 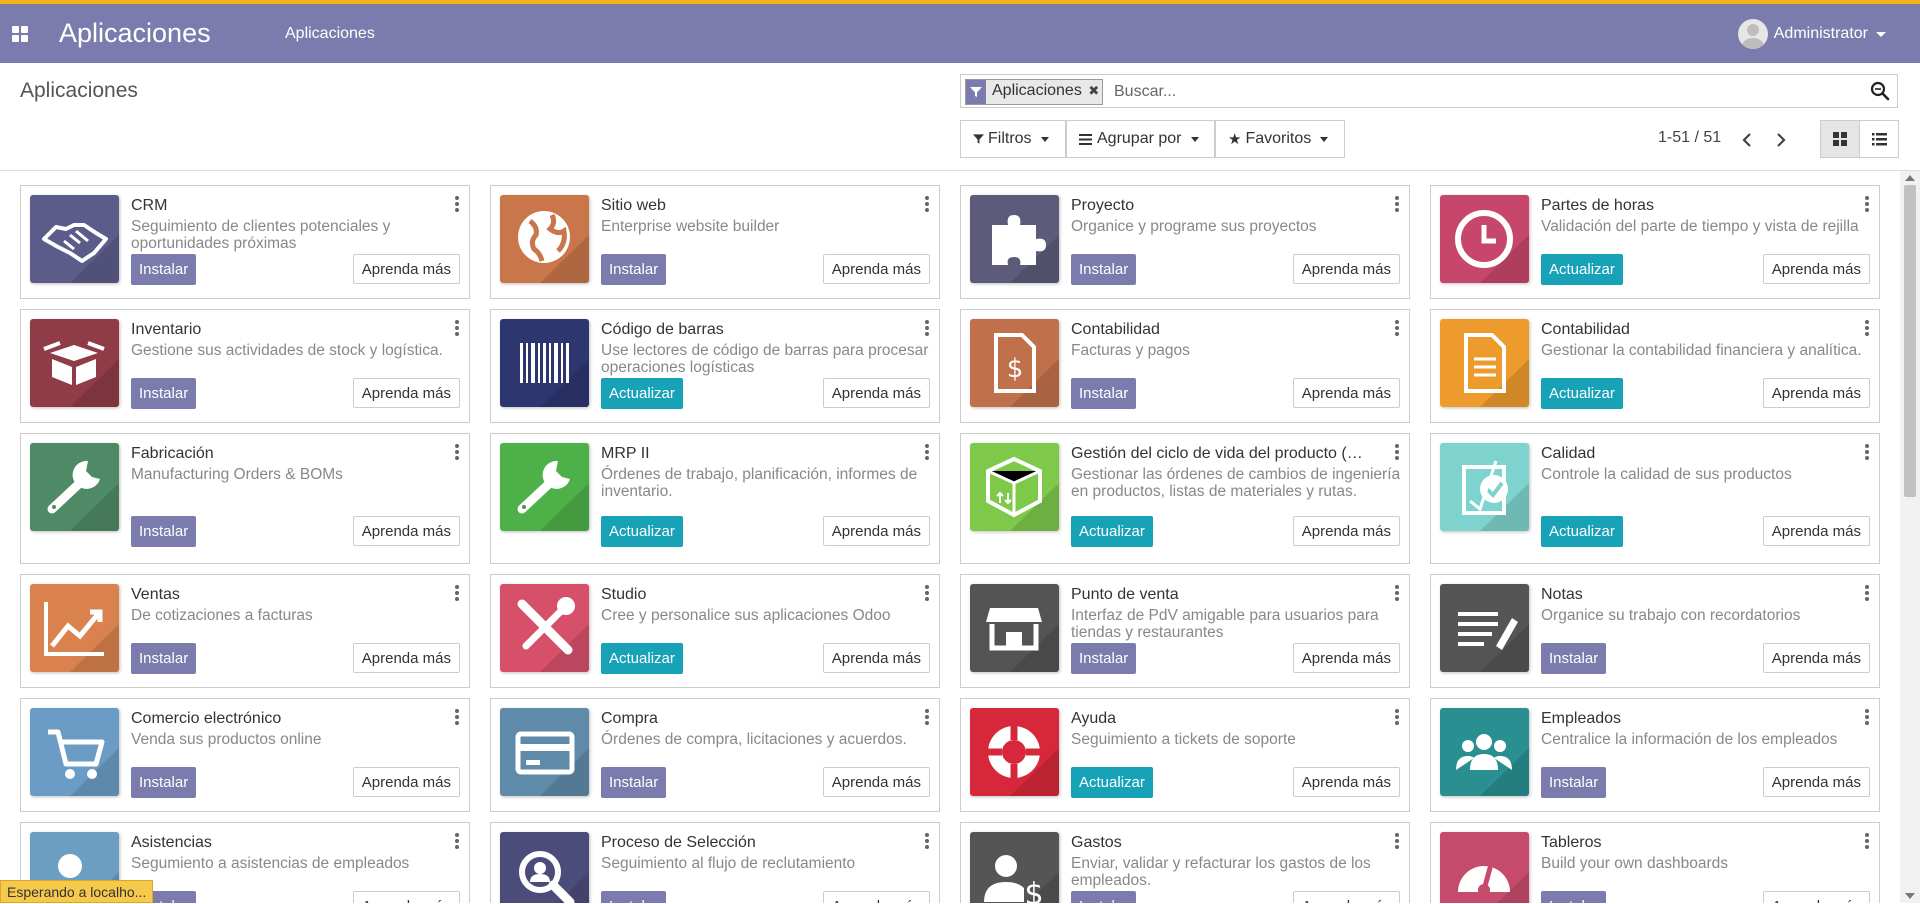 I want to click on close-icon: ✖, so click(x=1094, y=92).